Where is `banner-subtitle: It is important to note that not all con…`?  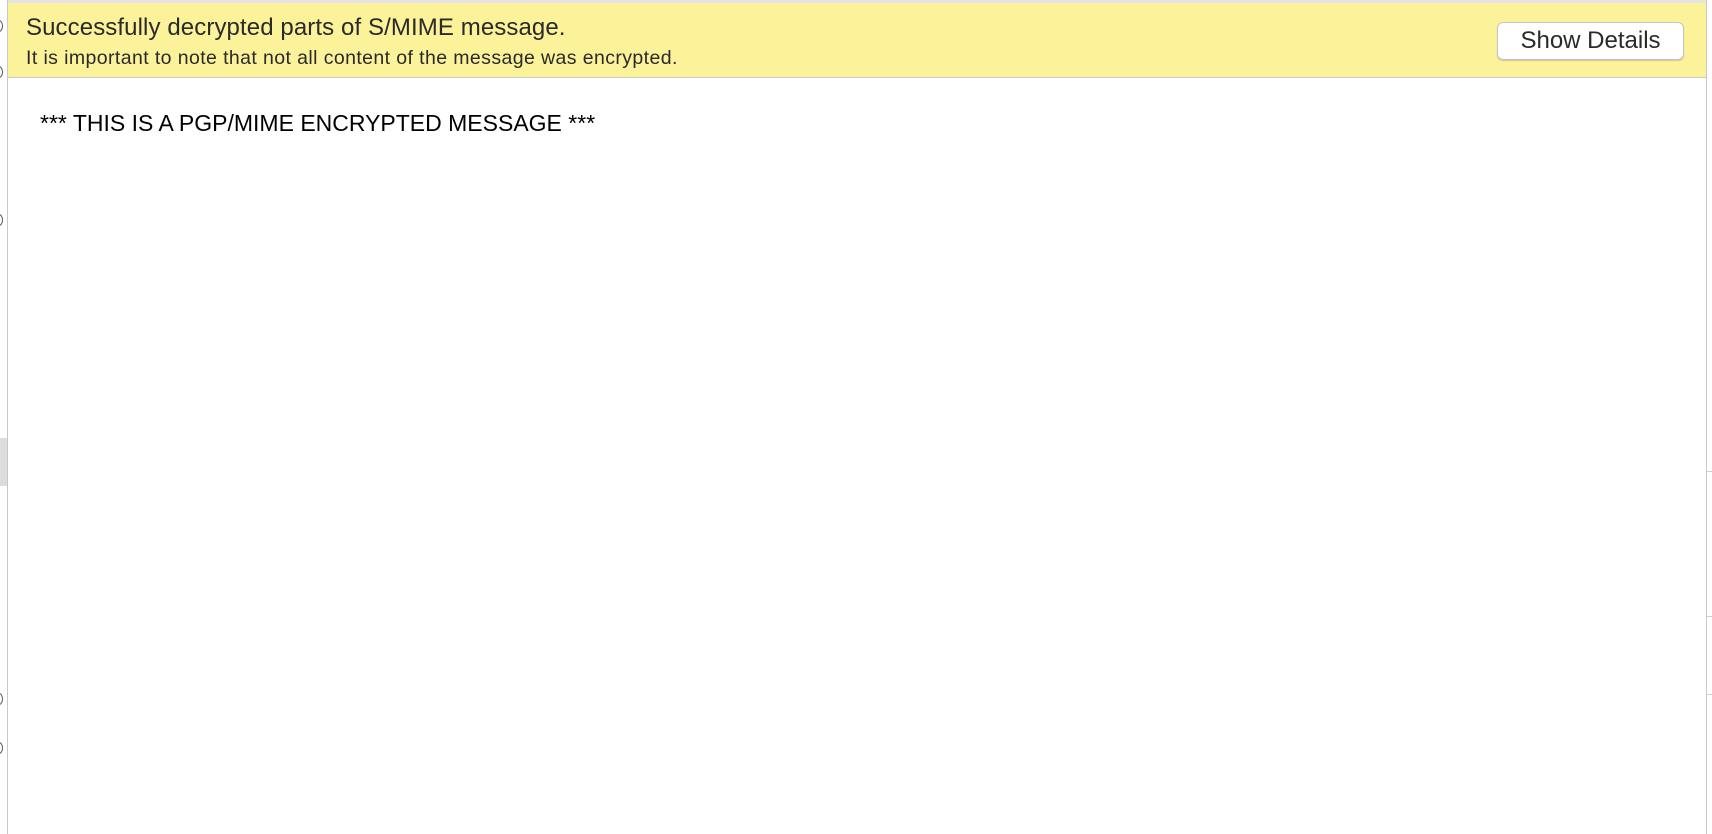 banner-subtitle: It is important to note that not all con… is located at coordinates (352, 58).